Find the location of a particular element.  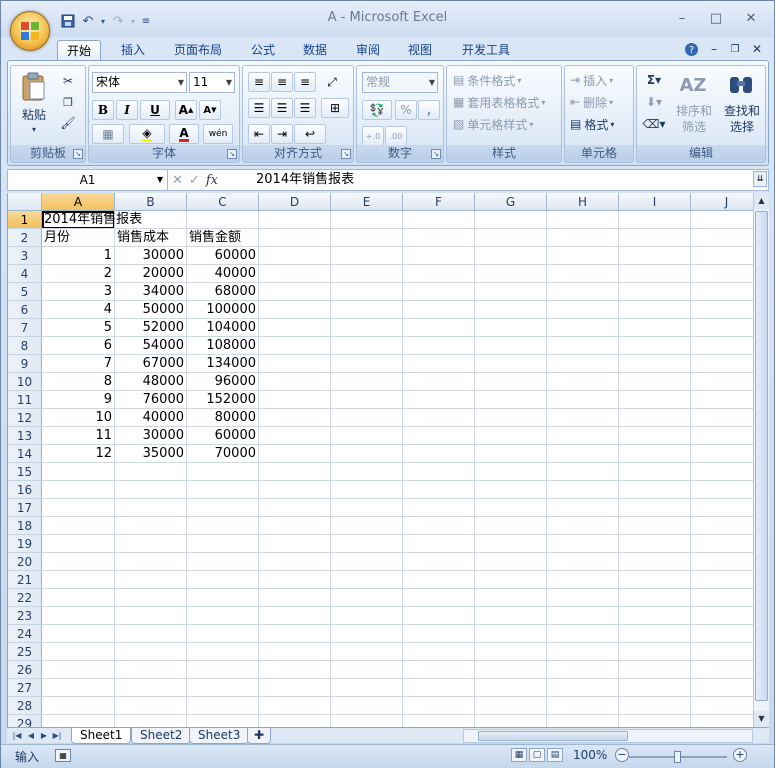

cell-I6 is located at coordinates (655, 310).